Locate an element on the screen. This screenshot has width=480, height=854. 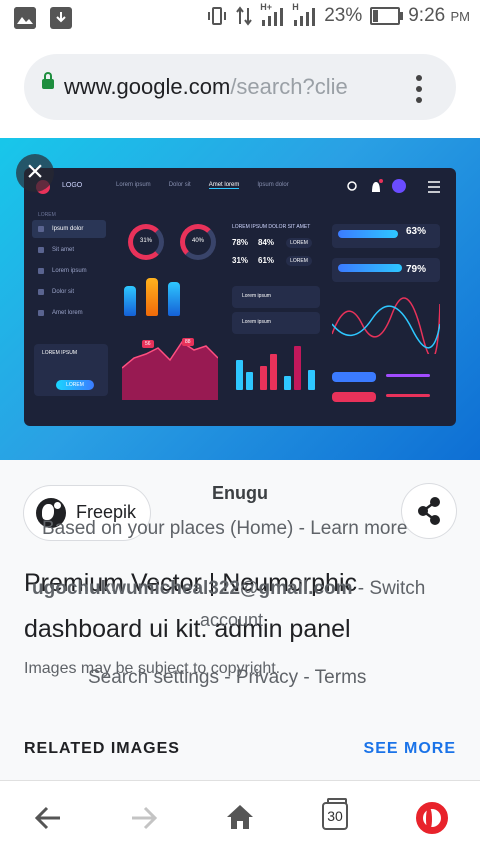
dashboard-wave-chart is located at coordinates (386, 325).